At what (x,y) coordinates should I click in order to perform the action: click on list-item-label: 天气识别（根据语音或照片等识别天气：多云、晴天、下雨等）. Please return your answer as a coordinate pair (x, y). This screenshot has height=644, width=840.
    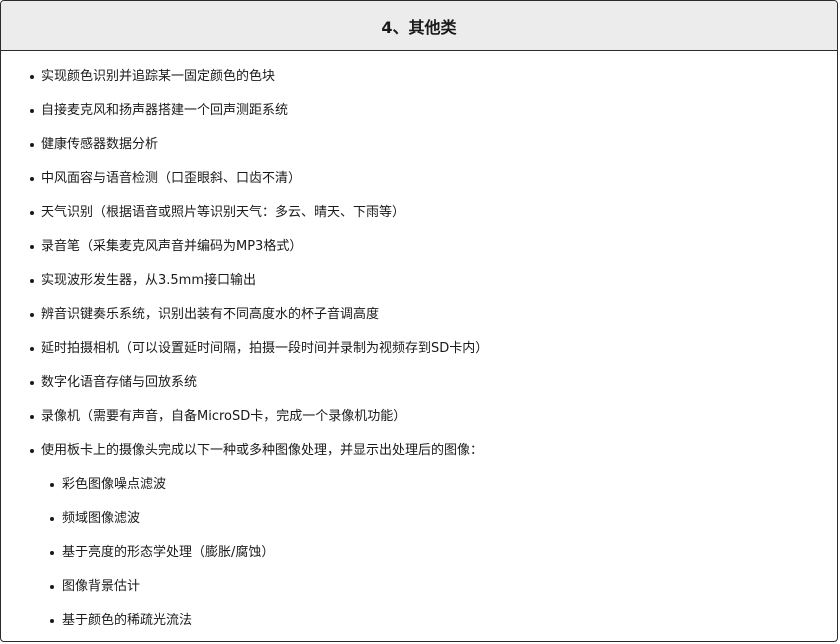
    Looking at the image, I should click on (223, 212).